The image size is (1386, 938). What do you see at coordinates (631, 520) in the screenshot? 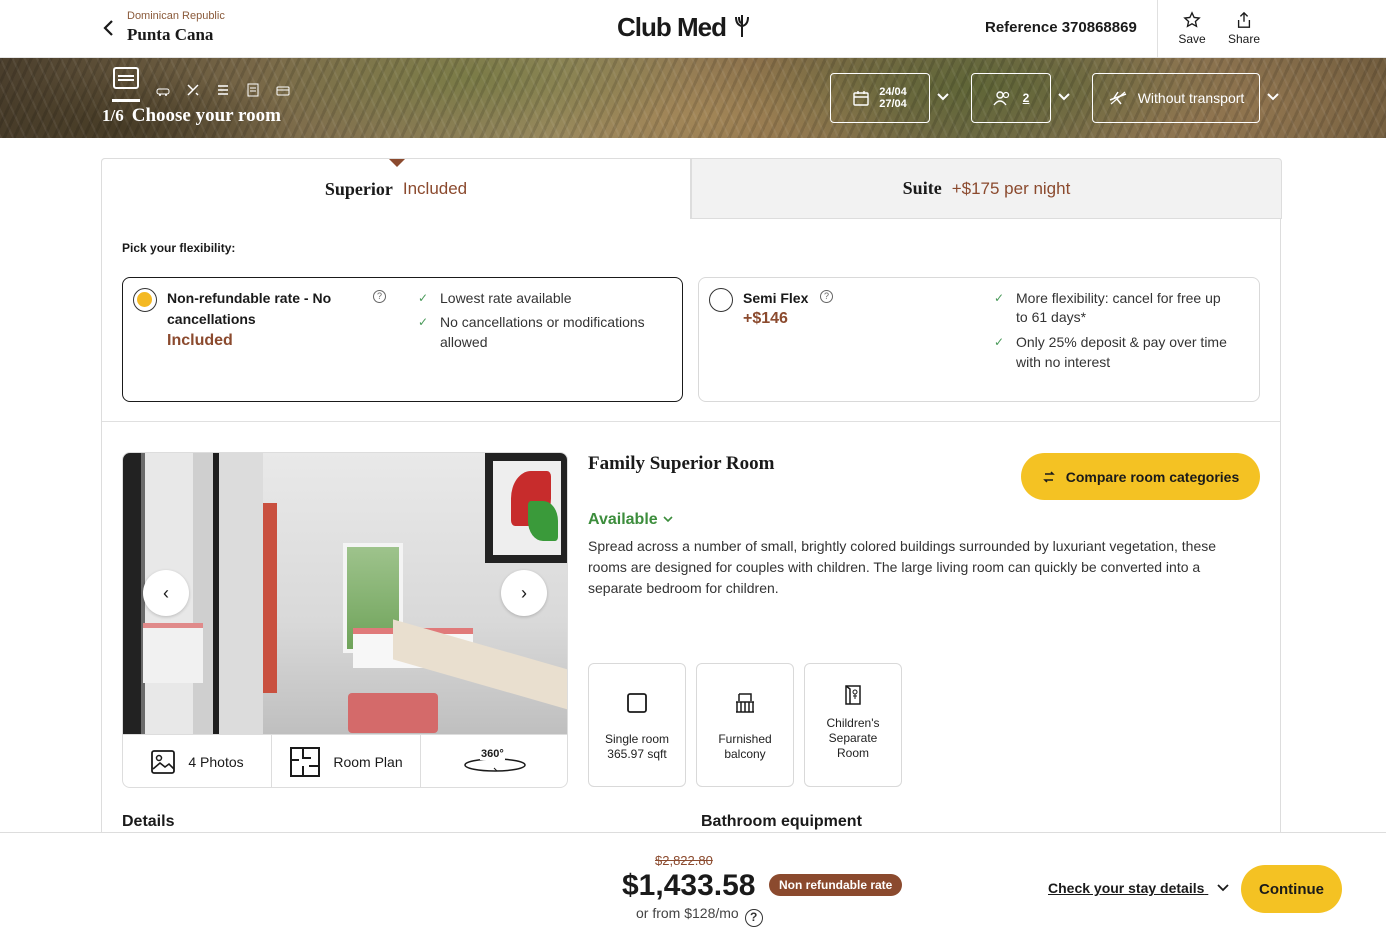
I see `availability-status: Available` at bounding box center [631, 520].